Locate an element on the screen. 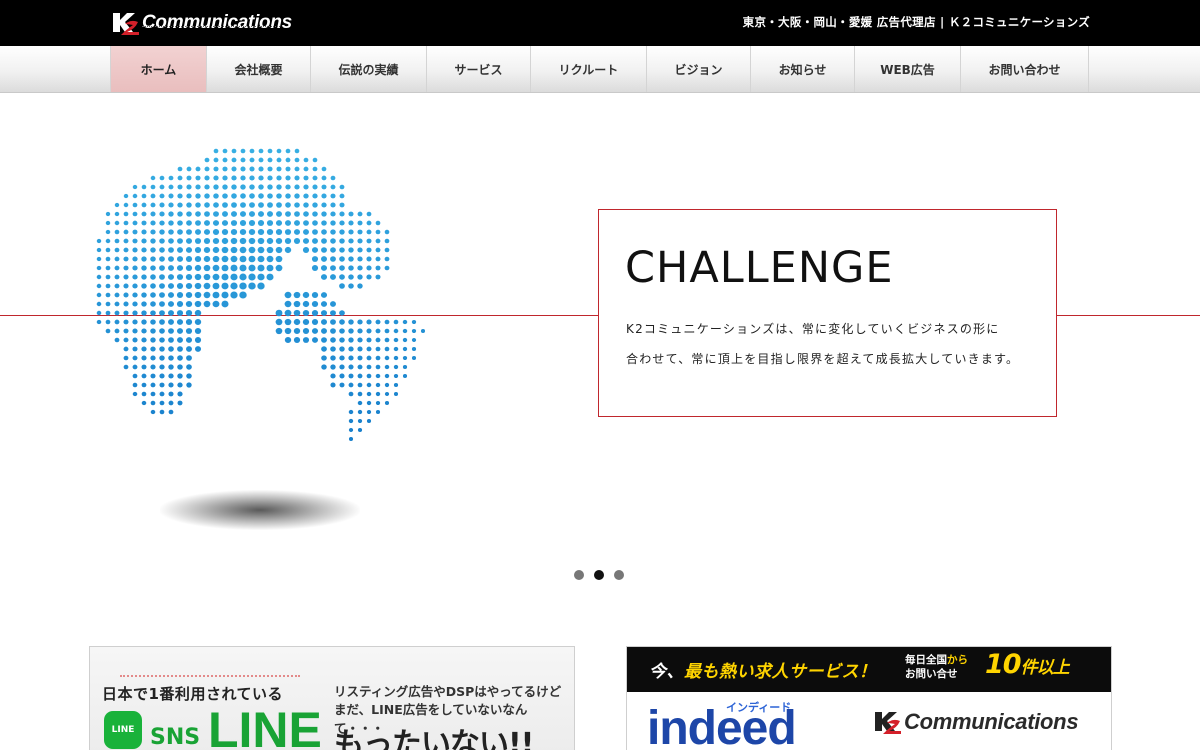 The image size is (1200, 750). logo-wordmark: Communications is located at coordinates (217, 22).